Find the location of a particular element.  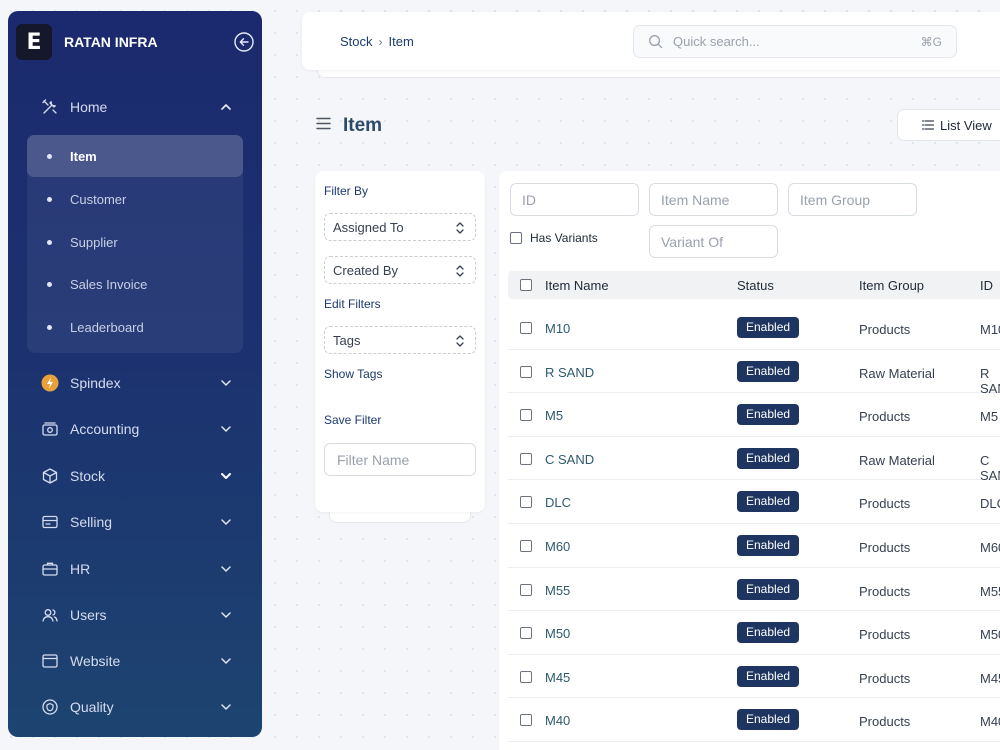

sidebar-item-spindex: Spindex is located at coordinates (135, 383).